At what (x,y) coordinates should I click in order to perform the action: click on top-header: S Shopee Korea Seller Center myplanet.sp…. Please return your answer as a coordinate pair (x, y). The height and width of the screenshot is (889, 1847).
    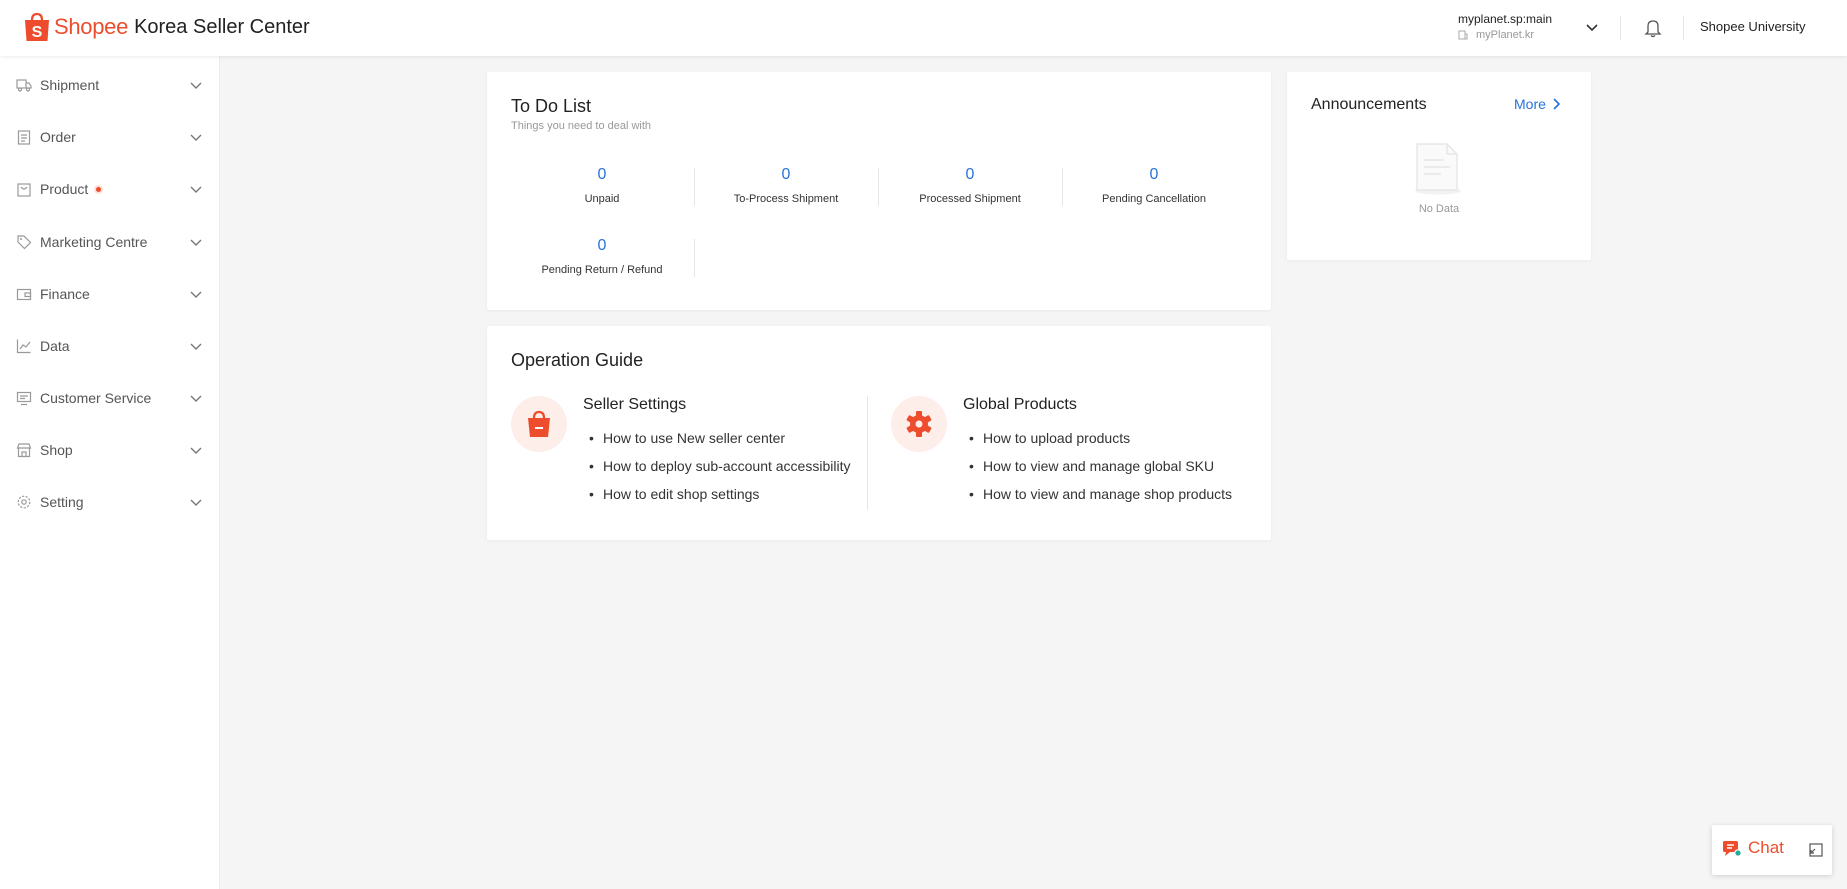
    Looking at the image, I should click on (923, 28).